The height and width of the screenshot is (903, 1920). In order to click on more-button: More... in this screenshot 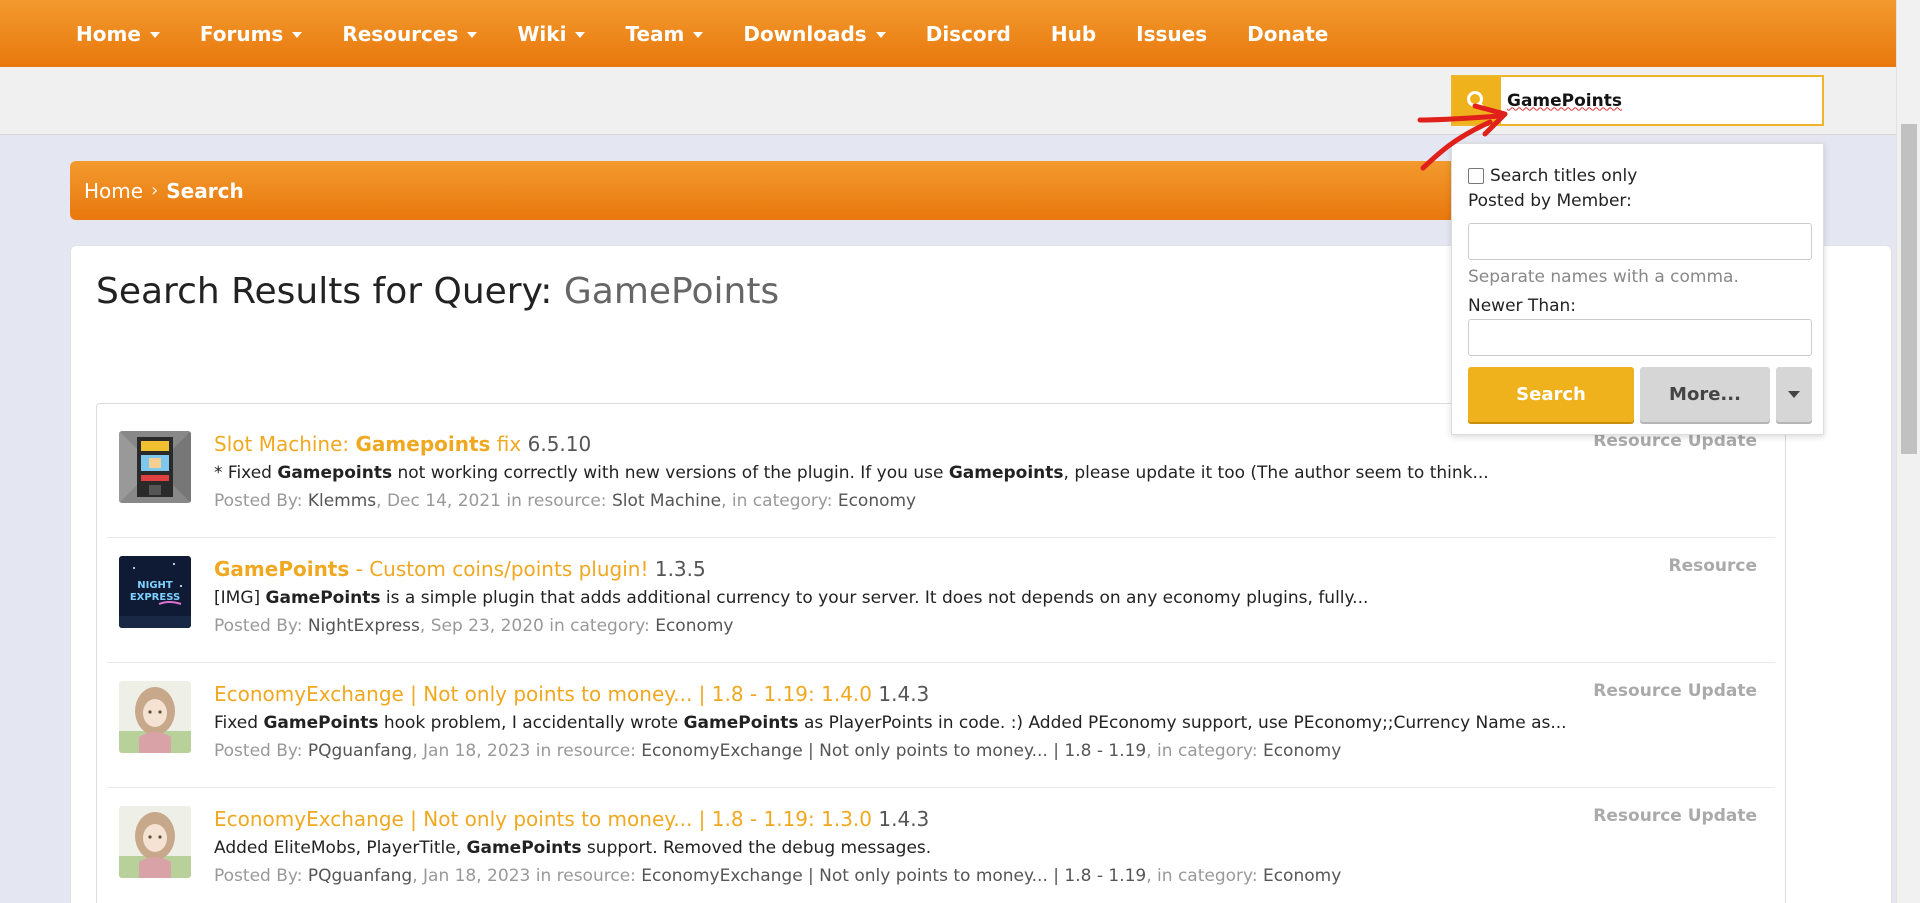, I will do `click(1705, 394)`.